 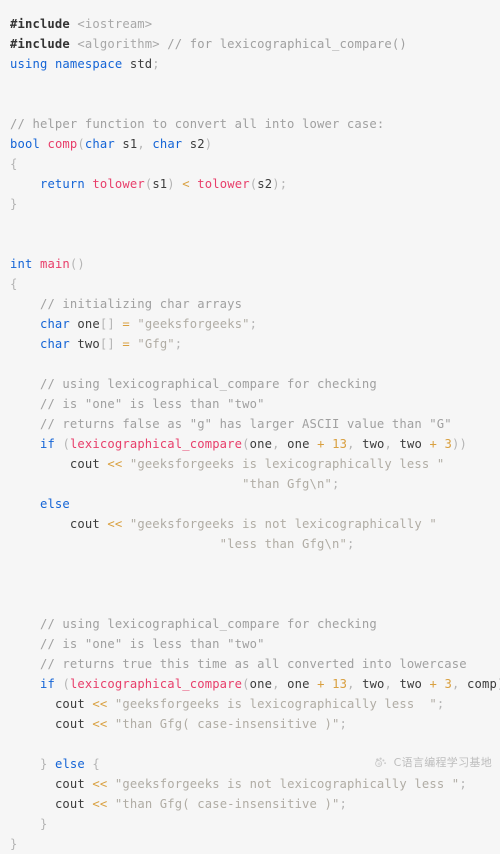 What do you see at coordinates (208, 144) in the screenshot?
I see `token-punct: )` at bounding box center [208, 144].